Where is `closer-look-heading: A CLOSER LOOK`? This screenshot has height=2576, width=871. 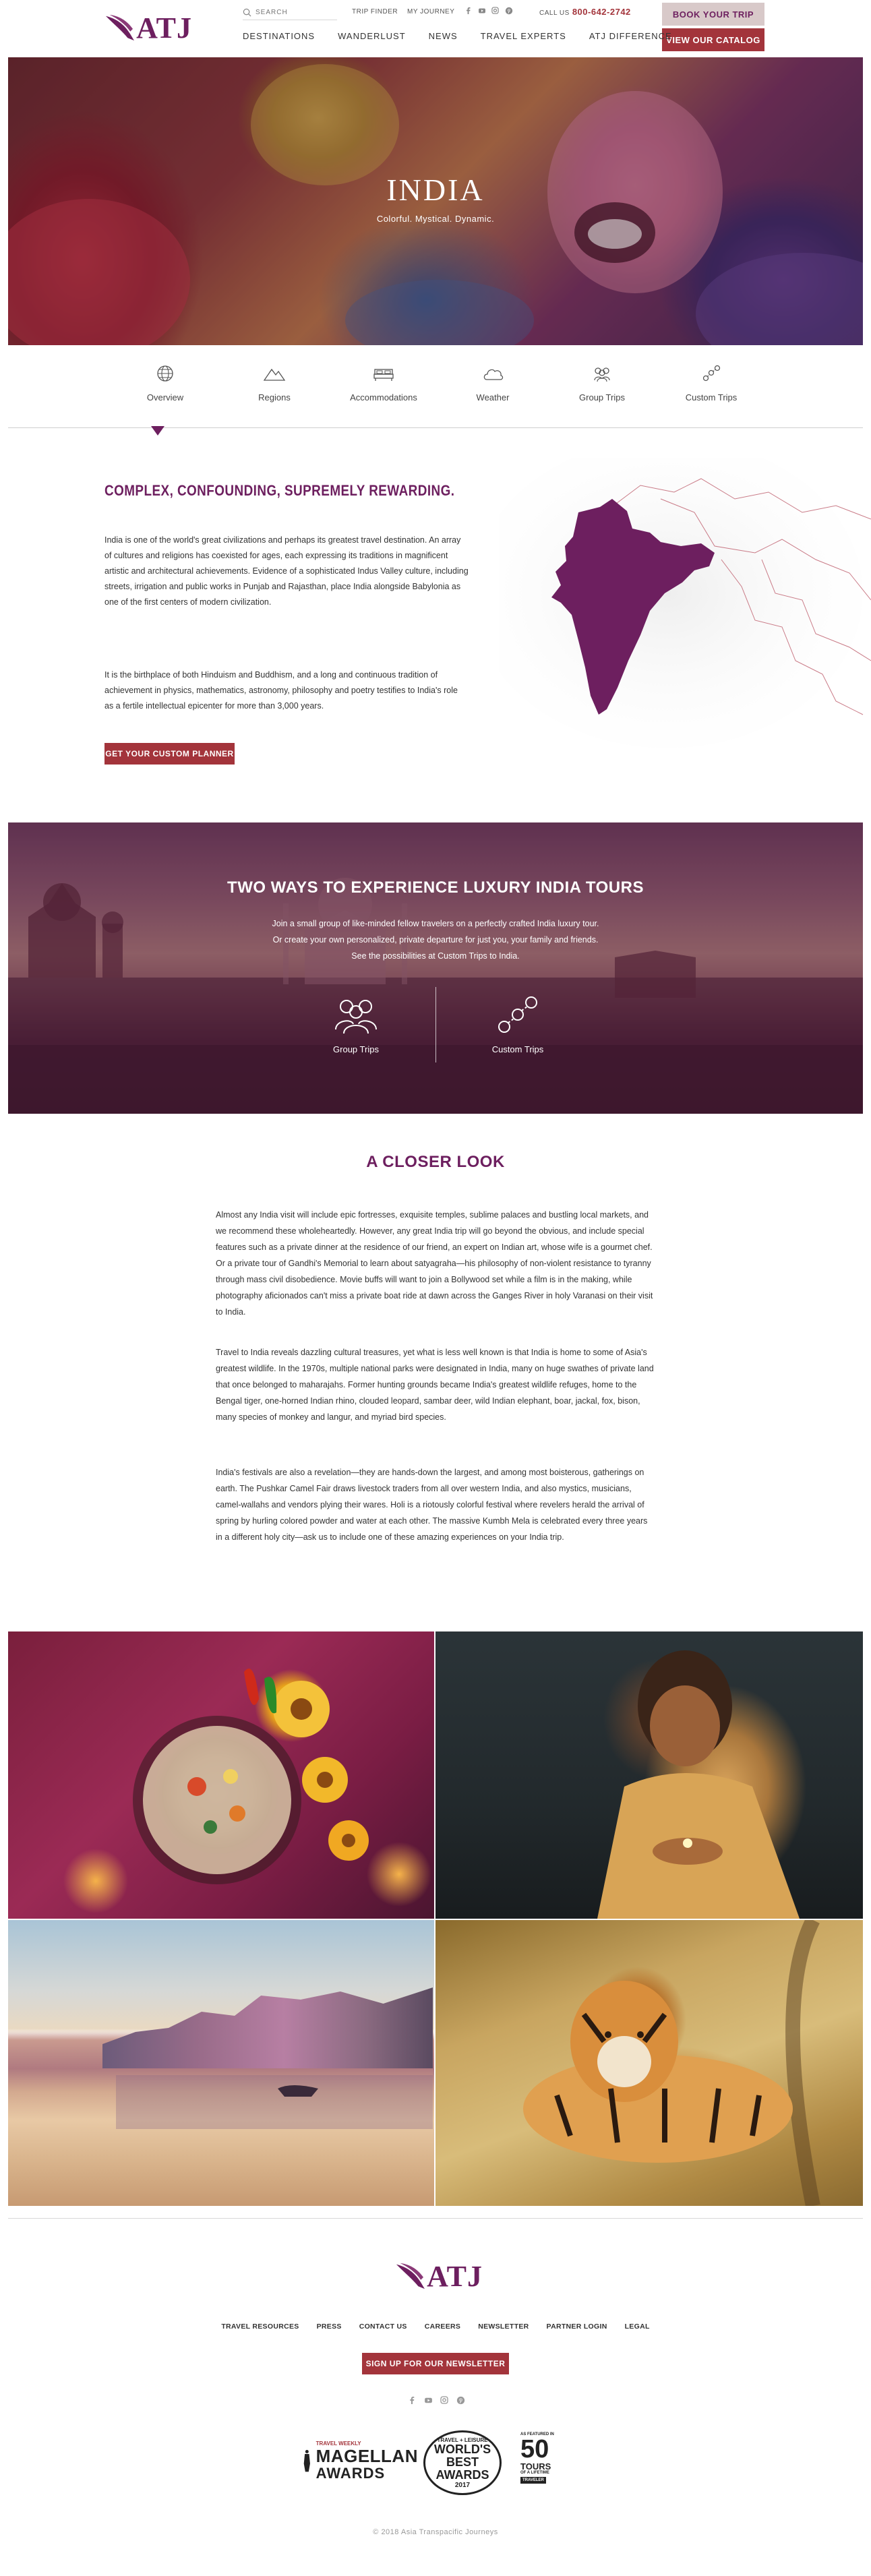
closer-look-heading: A CLOSER LOOK is located at coordinates (435, 1162).